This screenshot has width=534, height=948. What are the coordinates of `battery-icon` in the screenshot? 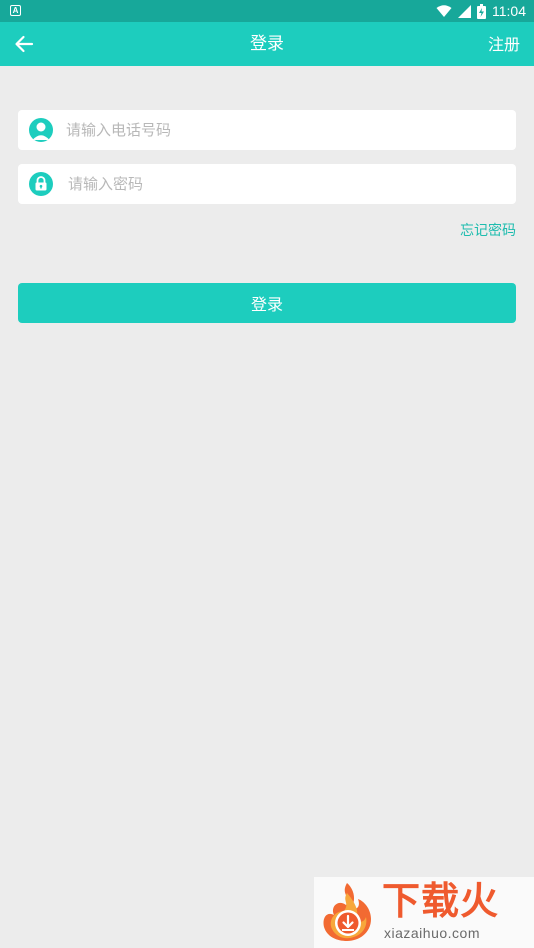 It's located at (481, 11).